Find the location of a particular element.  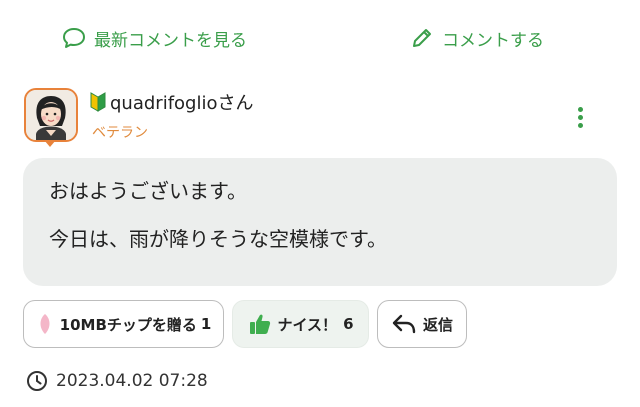

petal-icon is located at coordinates (45, 324).